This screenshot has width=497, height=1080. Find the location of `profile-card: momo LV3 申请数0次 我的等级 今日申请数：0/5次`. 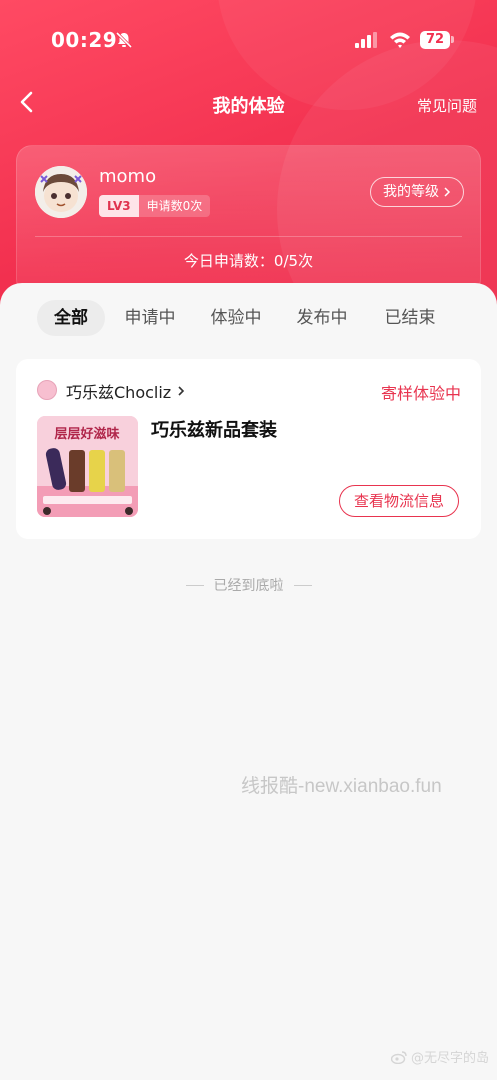

profile-card: momo LV3 申请数0次 我的等级 今日申请数：0/5次 is located at coordinates (248, 220).